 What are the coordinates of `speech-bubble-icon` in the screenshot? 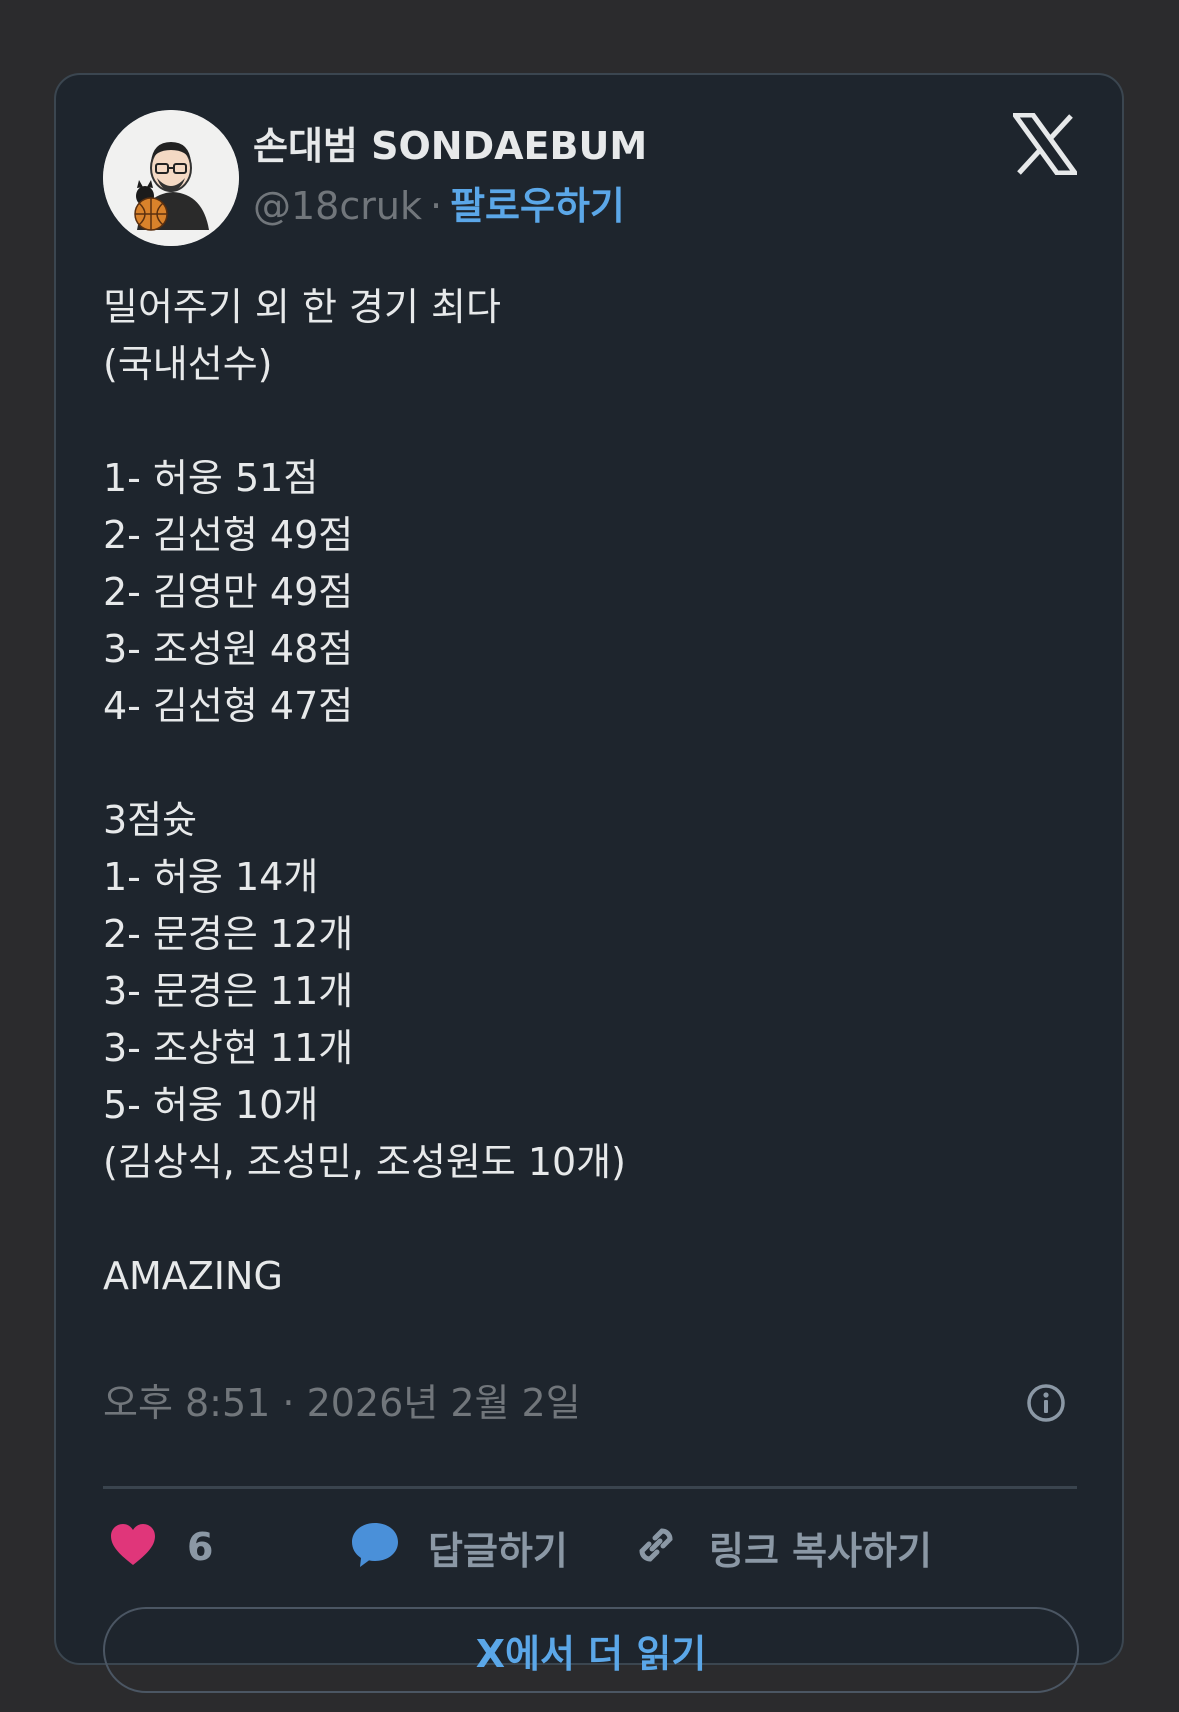 It's located at (375, 1547).